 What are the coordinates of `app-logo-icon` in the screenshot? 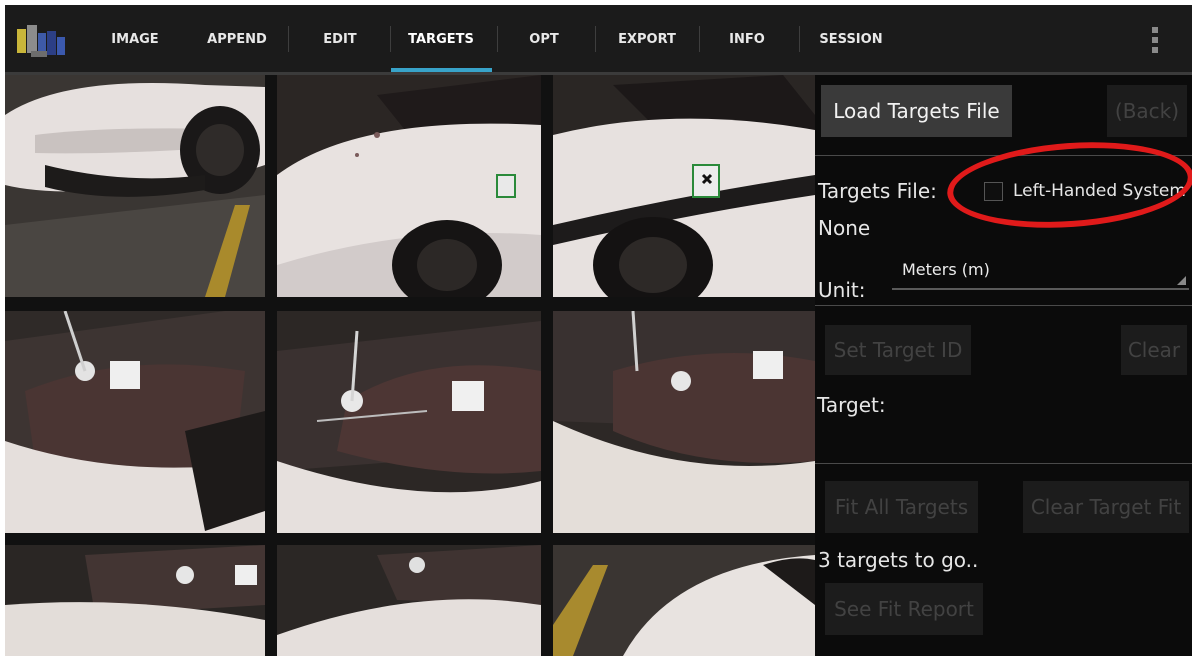 It's located at (49, 41).